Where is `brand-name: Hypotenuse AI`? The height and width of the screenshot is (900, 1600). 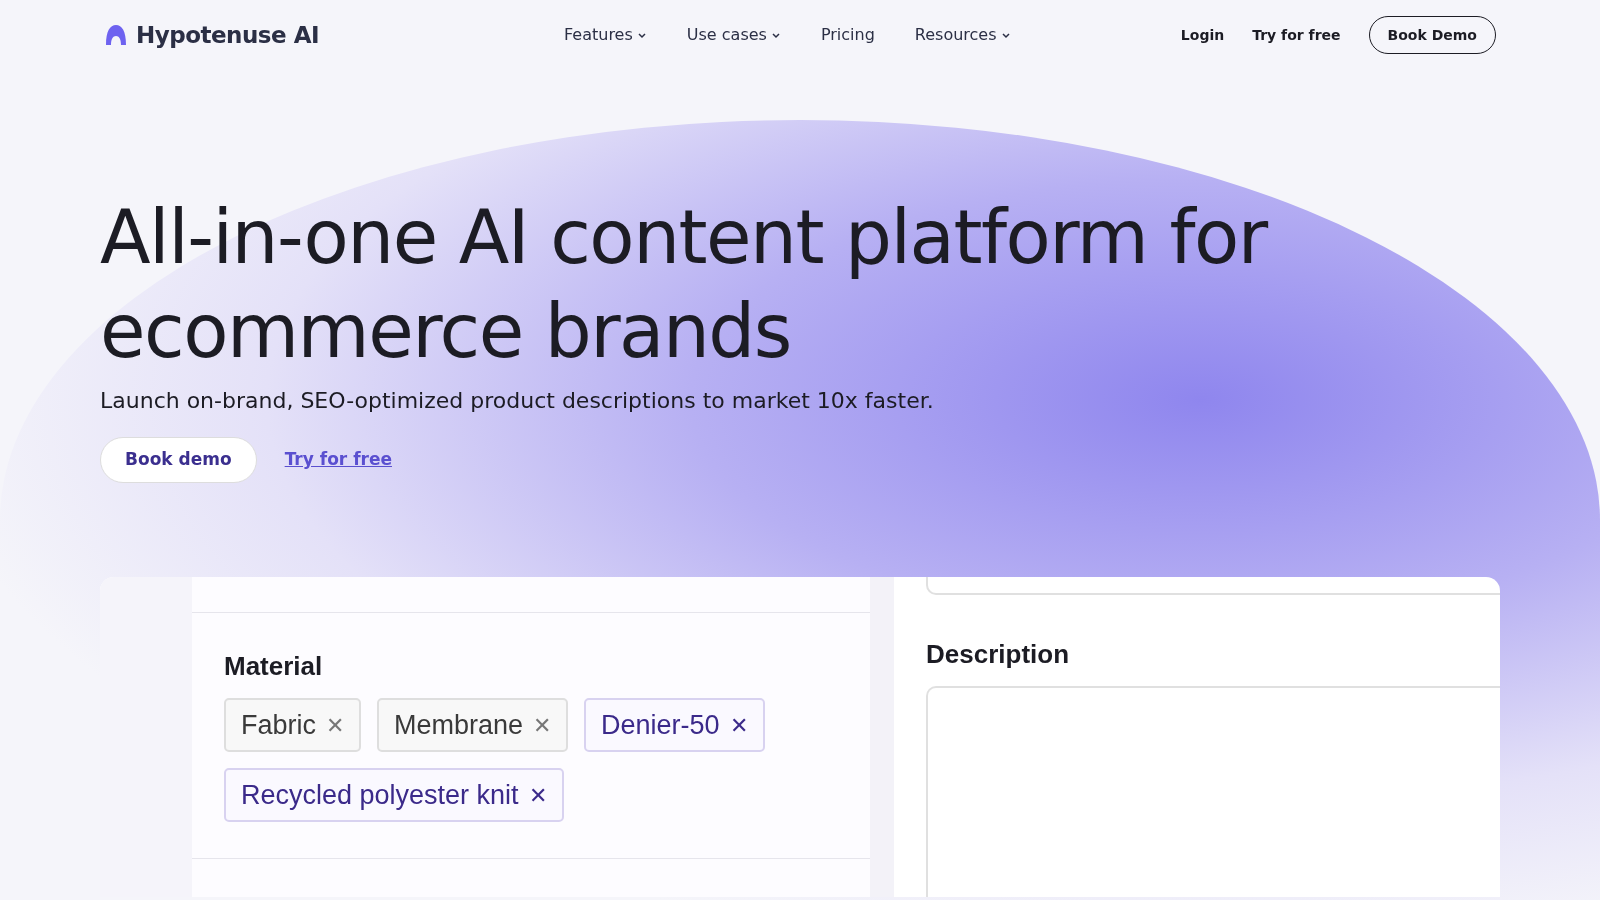 brand-name: Hypotenuse AI is located at coordinates (227, 35).